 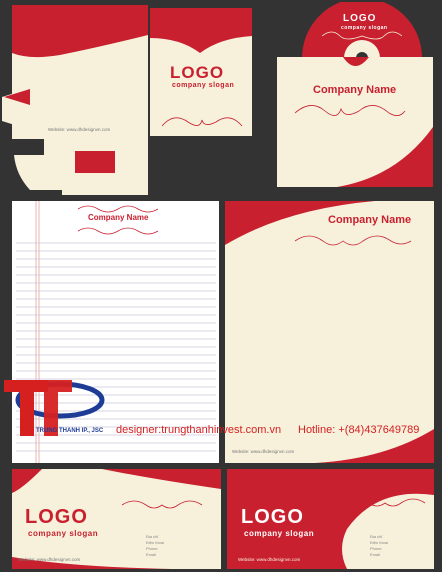 What do you see at coordinates (79, 129) in the screenshot?
I see `folder-website: Website: www.dhdesignvn.com` at bounding box center [79, 129].